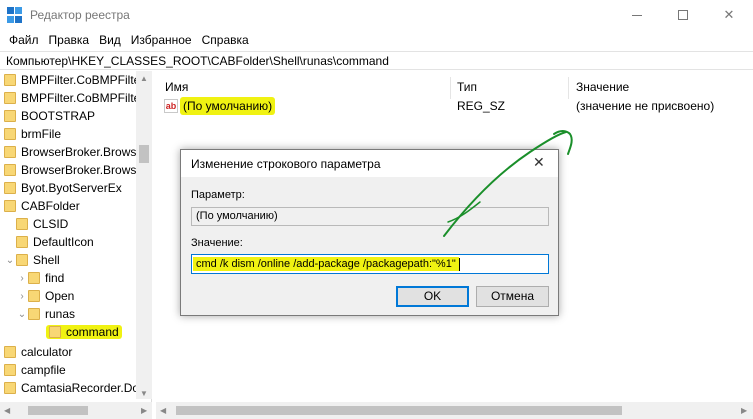 The width and height of the screenshot is (753, 419). I want to click on cancel-button: Отмена, so click(512, 296).